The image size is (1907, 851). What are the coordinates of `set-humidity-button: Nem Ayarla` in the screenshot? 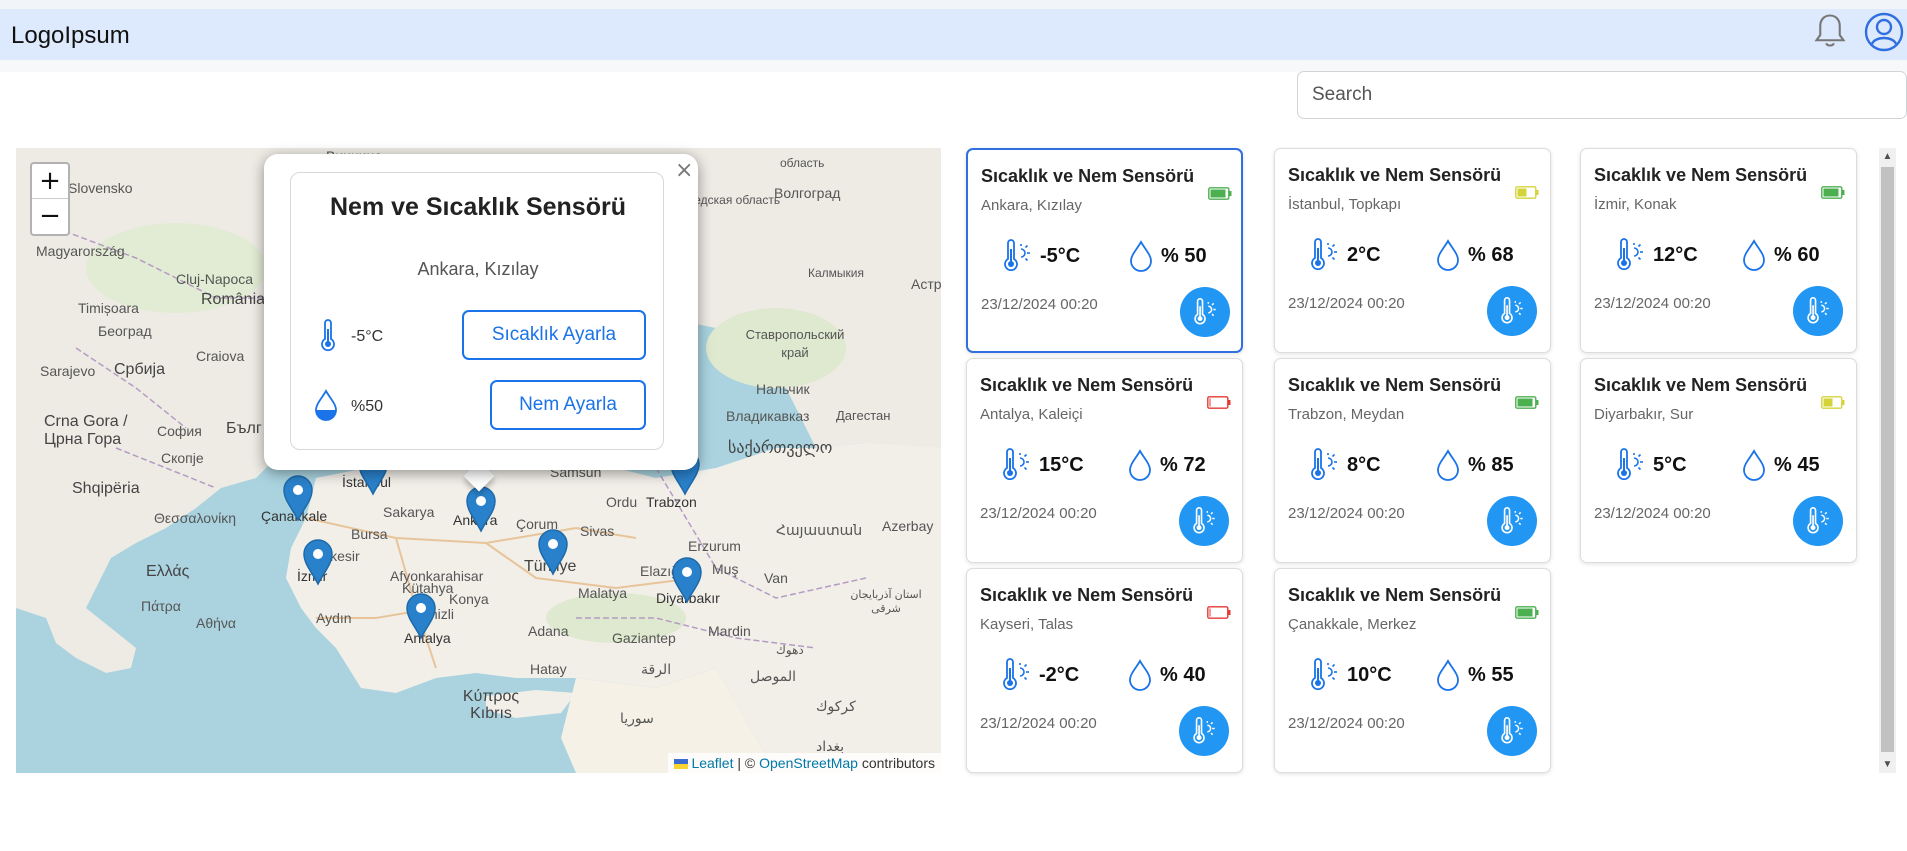 It's located at (568, 405).